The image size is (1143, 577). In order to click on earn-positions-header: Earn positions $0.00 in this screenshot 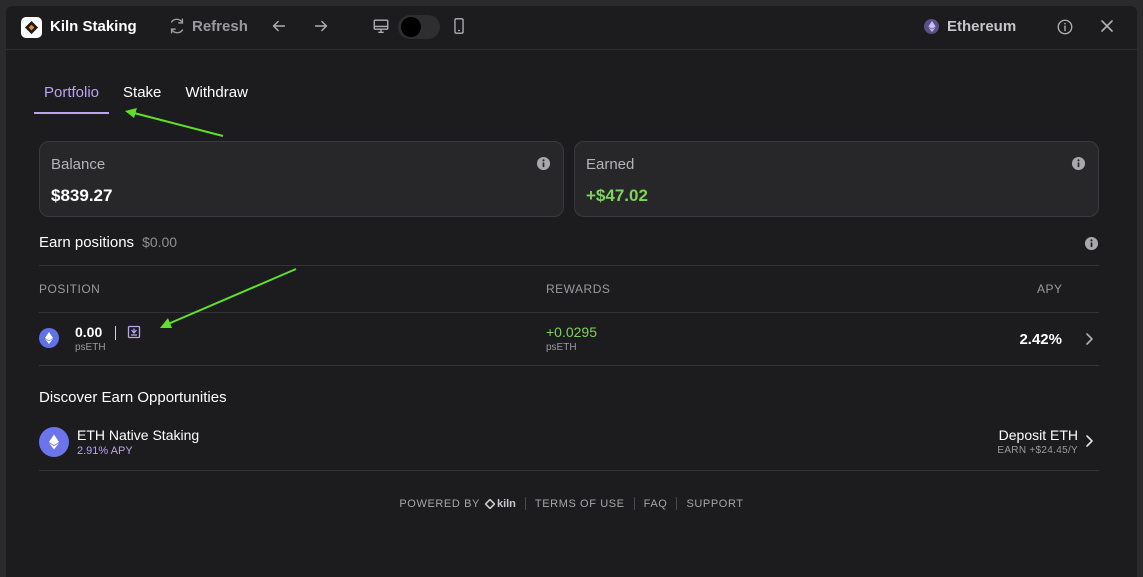, I will do `click(569, 242)`.